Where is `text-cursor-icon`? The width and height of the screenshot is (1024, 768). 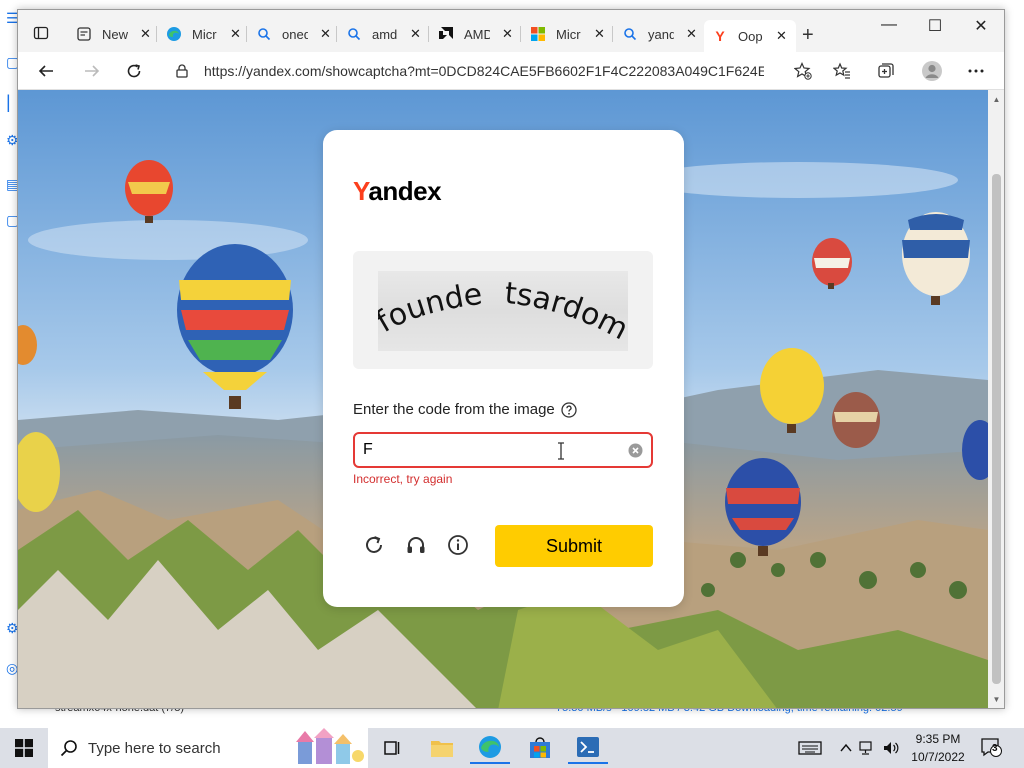 text-cursor-icon is located at coordinates (561, 451).